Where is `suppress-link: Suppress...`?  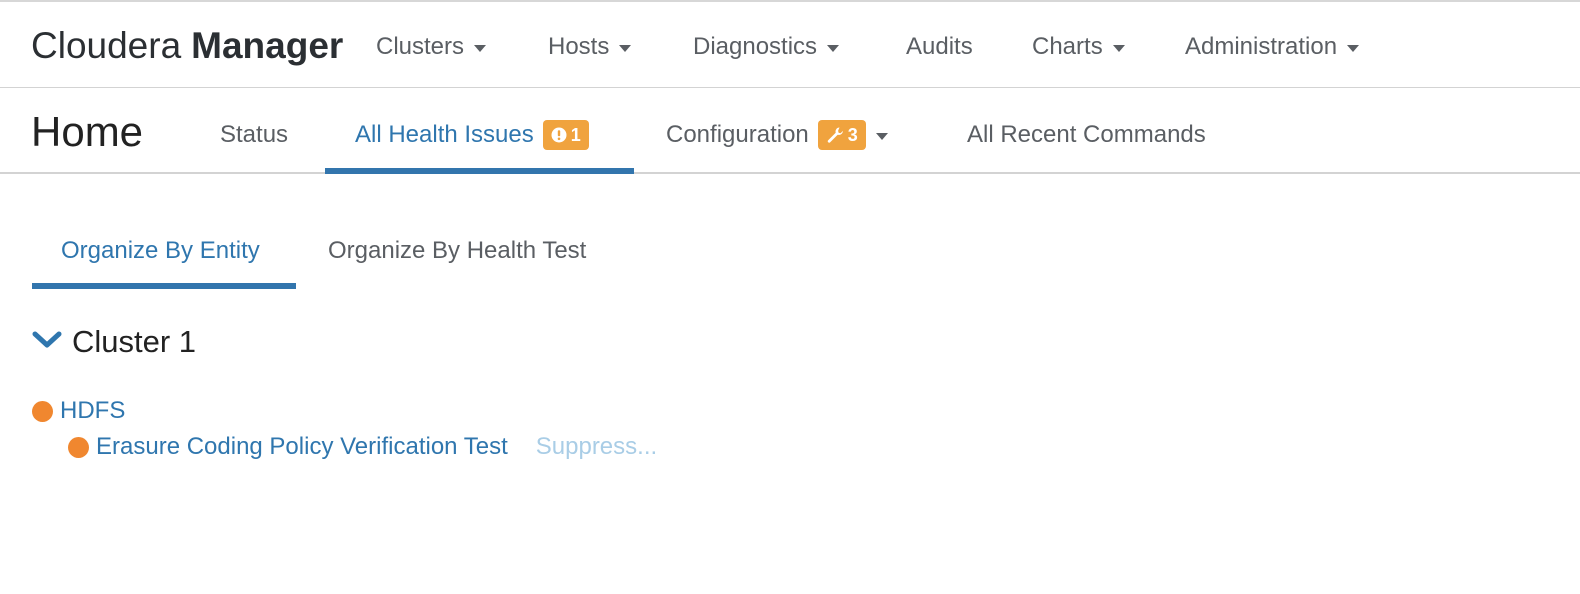
suppress-link: Suppress... is located at coordinates (596, 447).